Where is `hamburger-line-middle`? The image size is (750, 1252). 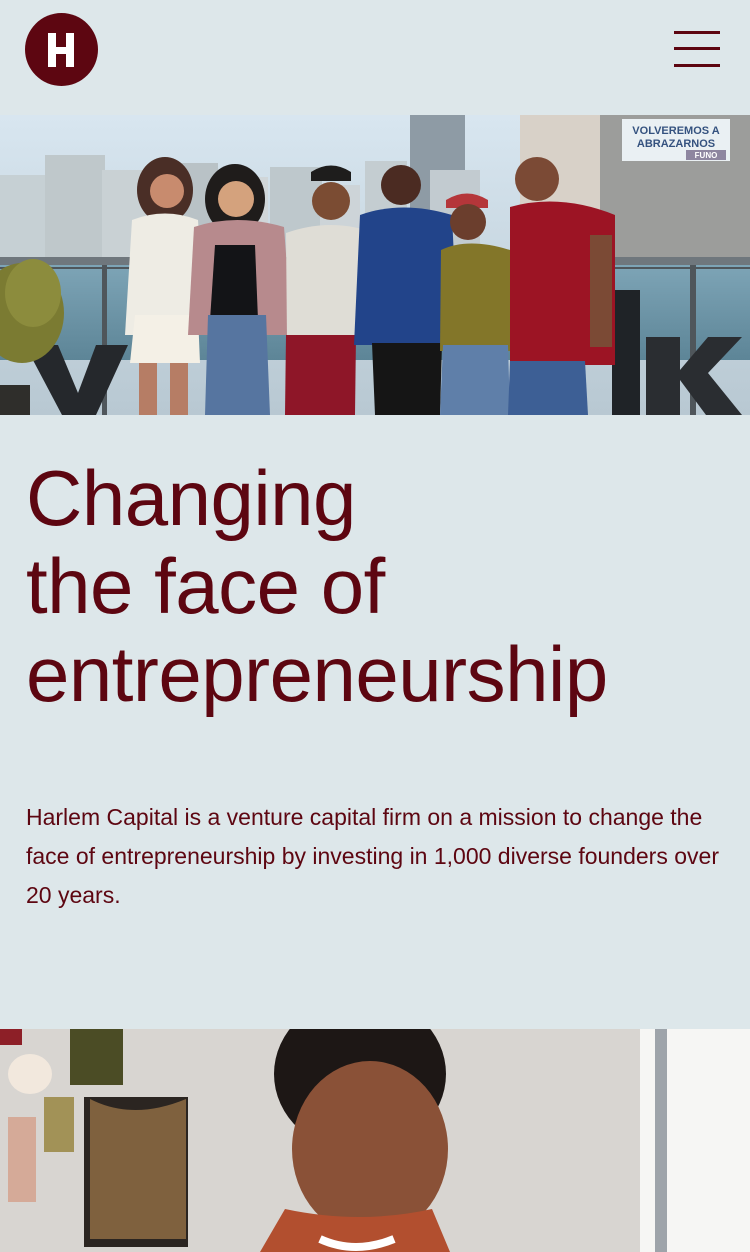
hamburger-line-middle is located at coordinates (697, 48).